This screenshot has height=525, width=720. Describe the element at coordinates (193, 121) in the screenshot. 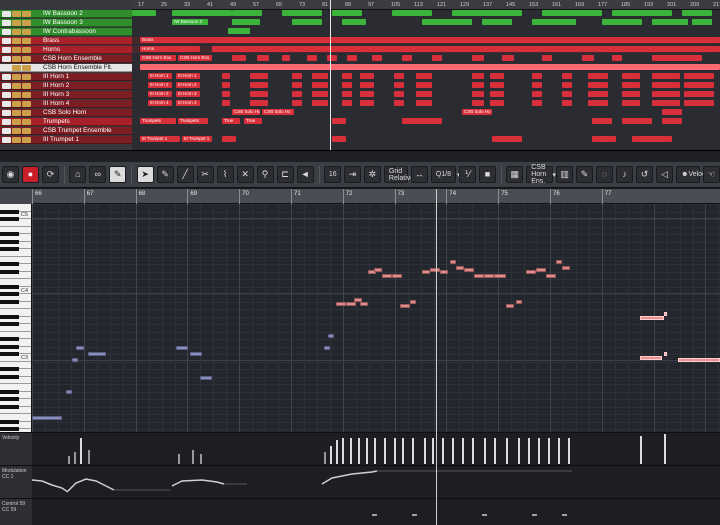

I see `arrange-event: Trumpets` at that location.